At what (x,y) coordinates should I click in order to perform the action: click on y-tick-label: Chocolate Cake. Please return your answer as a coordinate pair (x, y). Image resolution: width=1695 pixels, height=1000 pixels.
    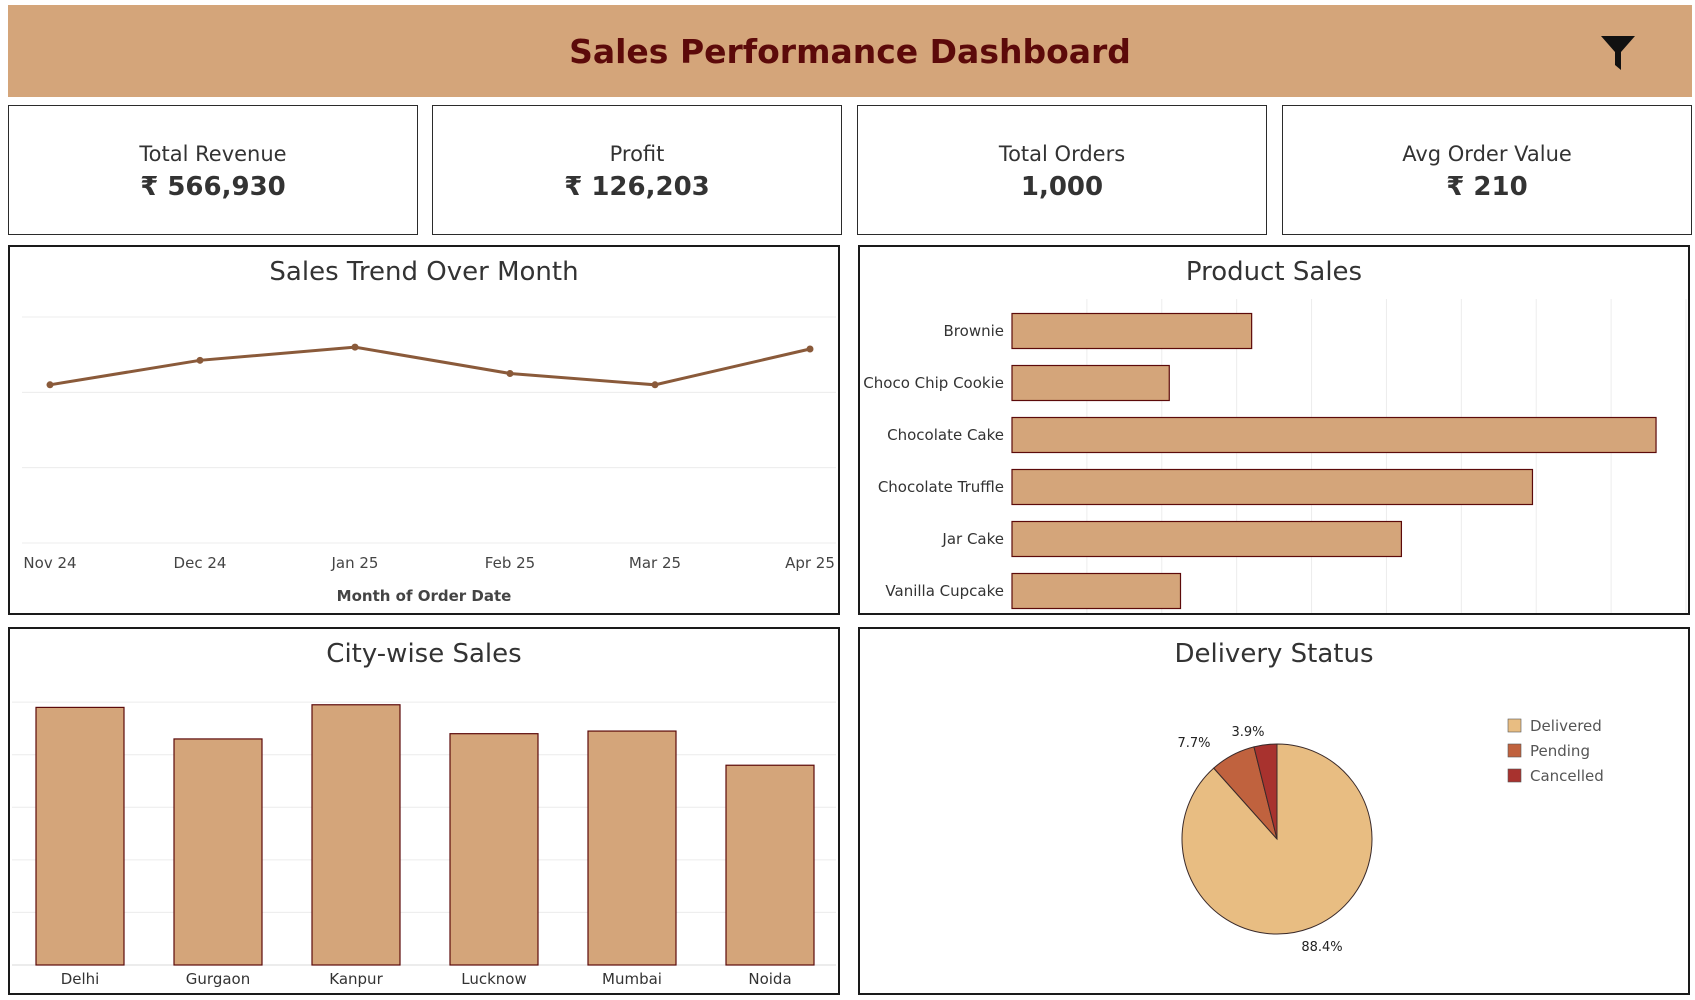
    Looking at the image, I should click on (945, 435).